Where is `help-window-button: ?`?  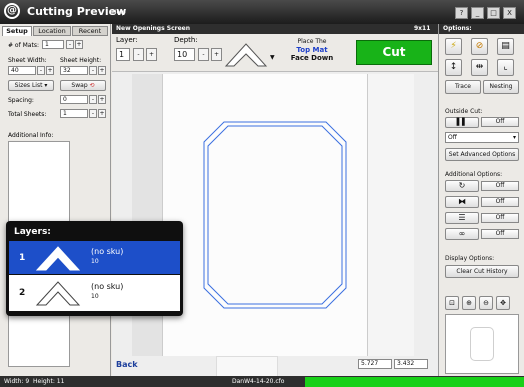
help-window-button: ? is located at coordinates (461, 13).